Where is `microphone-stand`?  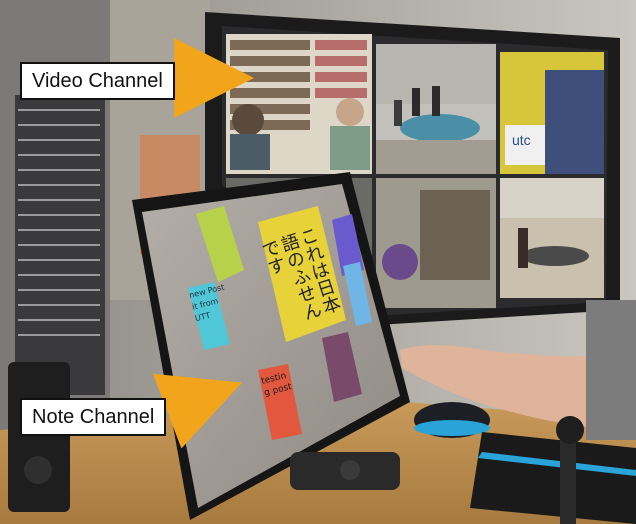 microphone-stand is located at coordinates (568, 477).